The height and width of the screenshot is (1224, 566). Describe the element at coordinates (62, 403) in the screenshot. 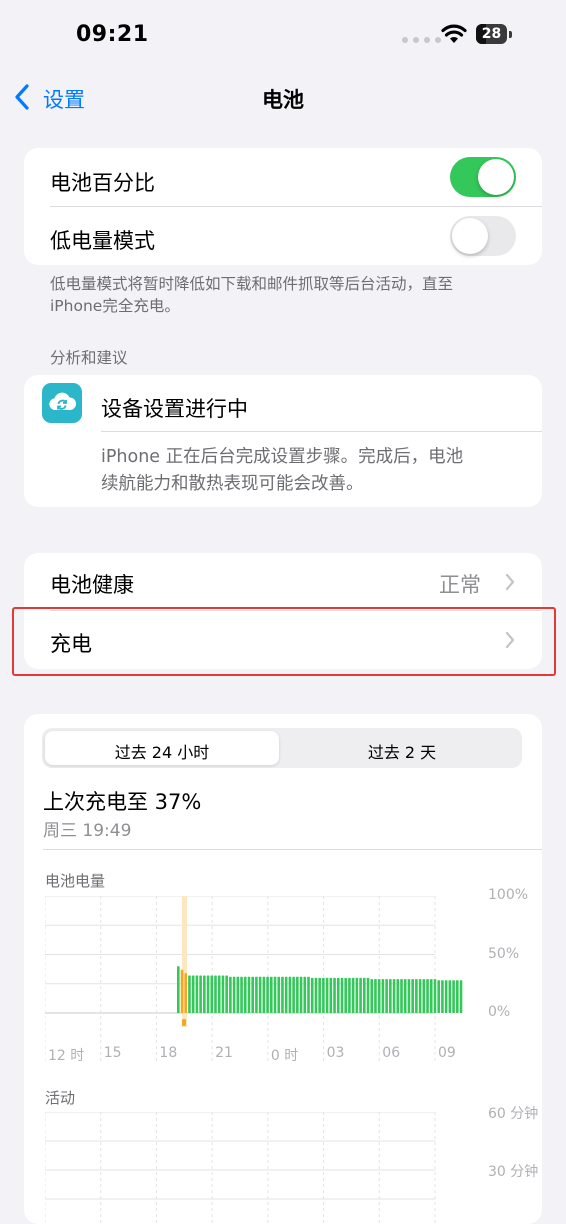

I see `cloud-sync-icon` at that location.